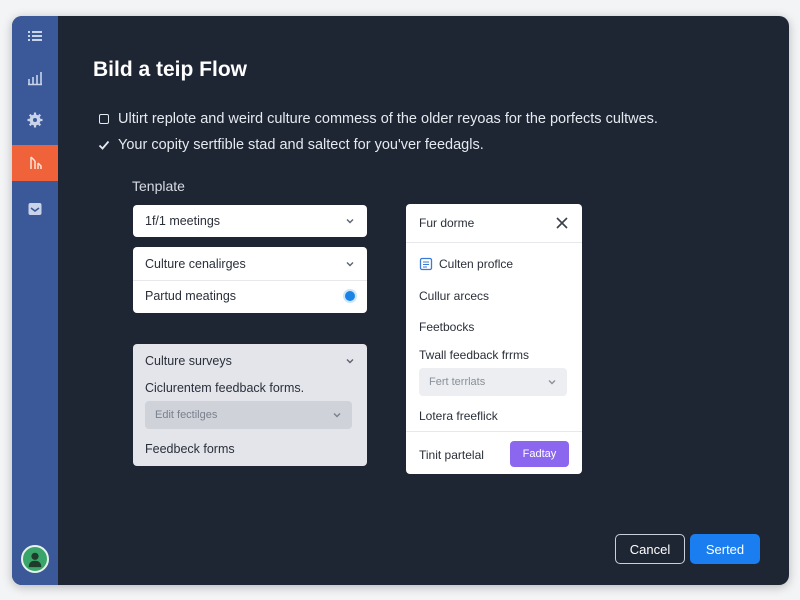 The height and width of the screenshot is (600, 800). What do you see at coordinates (725, 549) in the screenshot?
I see `submit-button: Serted` at bounding box center [725, 549].